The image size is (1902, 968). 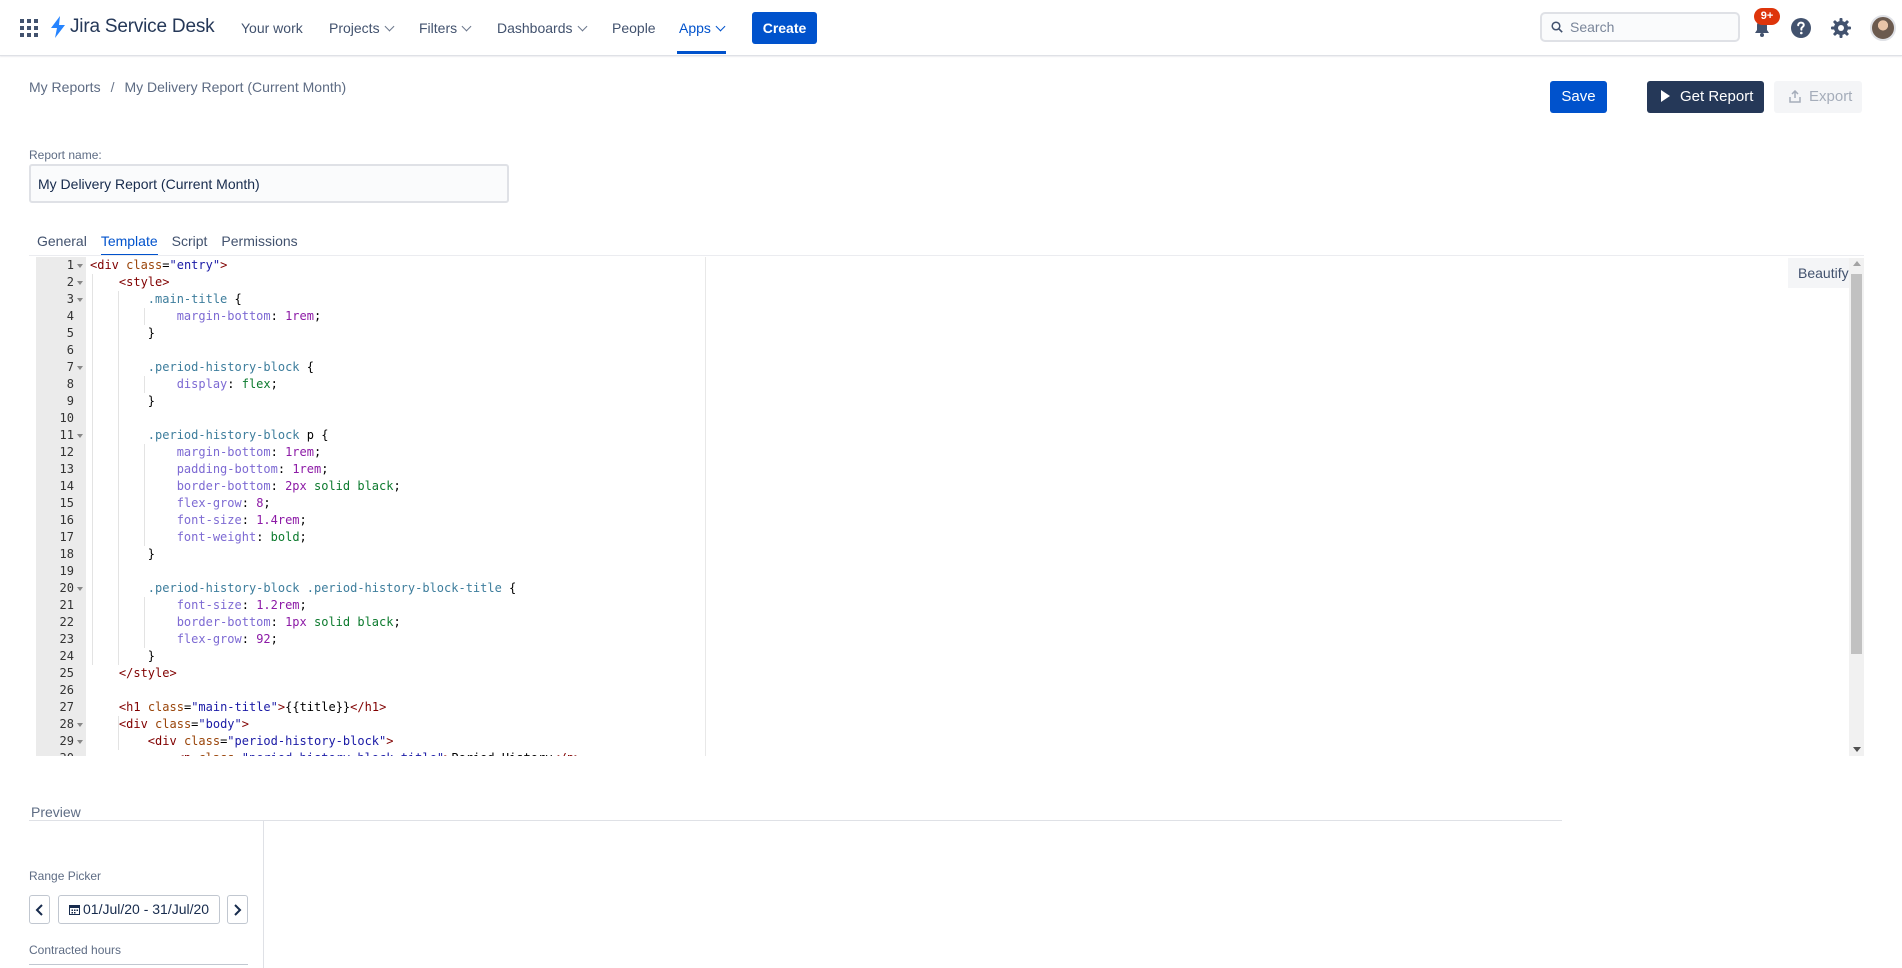 What do you see at coordinates (29, 28) in the screenshot?
I see `app-switcher-icon` at bounding box center [29, 28].